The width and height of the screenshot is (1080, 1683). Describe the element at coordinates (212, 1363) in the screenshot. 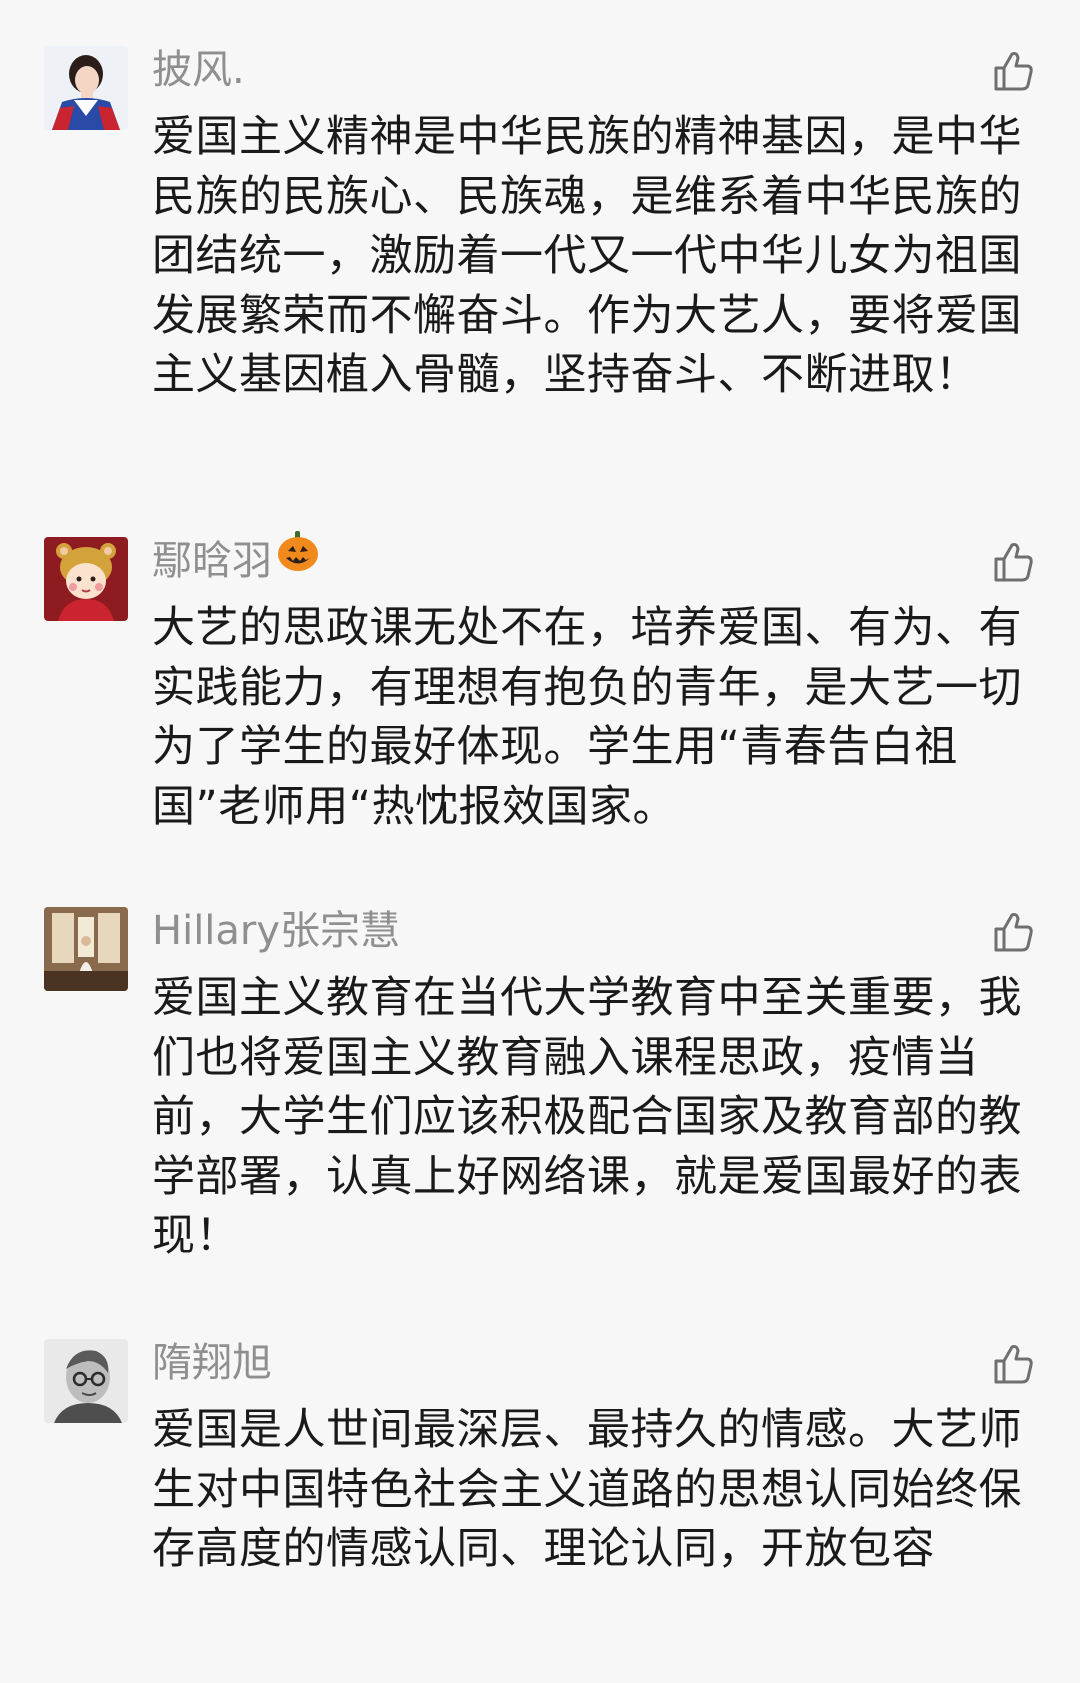

I see `username: 隋翔旭` at that location.